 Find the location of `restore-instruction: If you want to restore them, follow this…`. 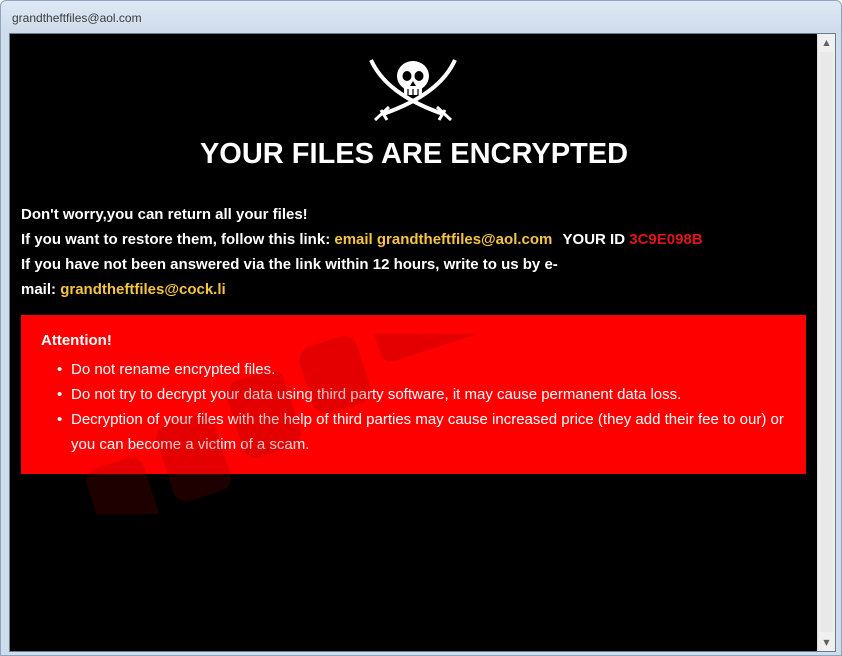

restore-instruction: If you want to restore them, follow this… is located at coordinates (178, 239).